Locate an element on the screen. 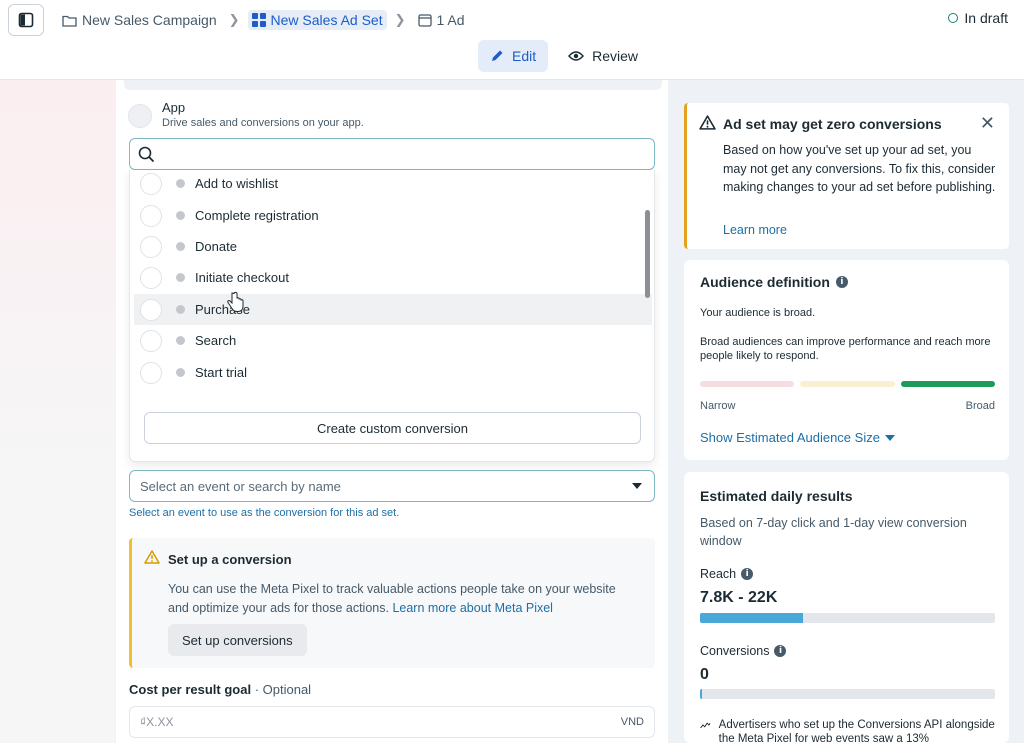  learn-more-link: Learn more is located at coordinates (755, 230).